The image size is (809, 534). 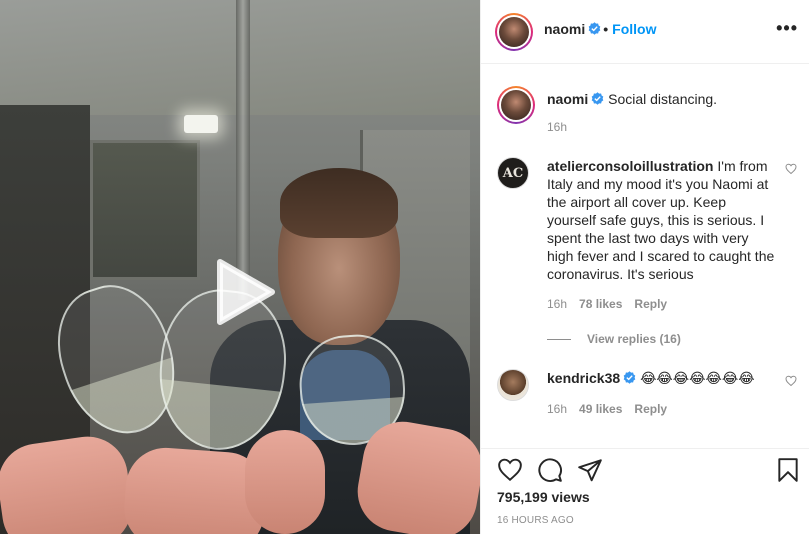 What do you see at coordinates (535, 520) in the screenshot?
I see `post-timestamp: 16 HOURS AGO` at bounding box center [535, 520].